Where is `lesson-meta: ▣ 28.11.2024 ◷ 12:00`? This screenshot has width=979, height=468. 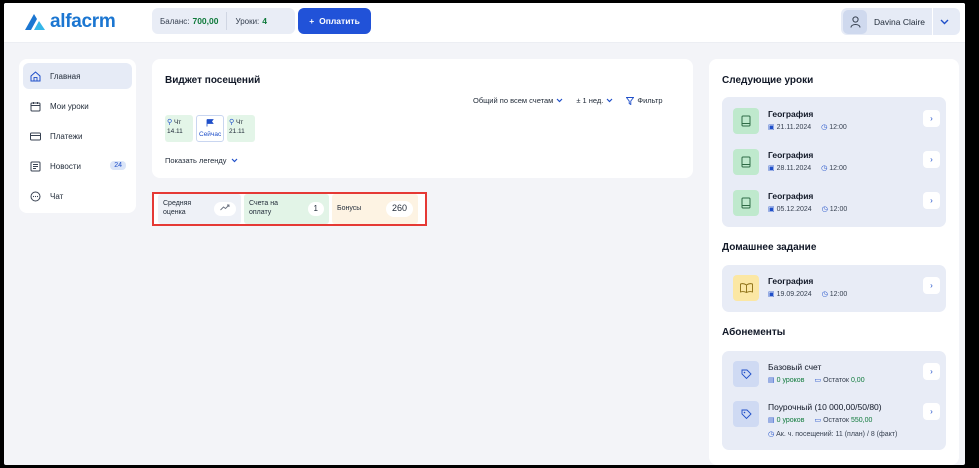 lesson-meta: ▣ 28.11.2024 ◷ 12:00 is located at coordinates (807, 168).